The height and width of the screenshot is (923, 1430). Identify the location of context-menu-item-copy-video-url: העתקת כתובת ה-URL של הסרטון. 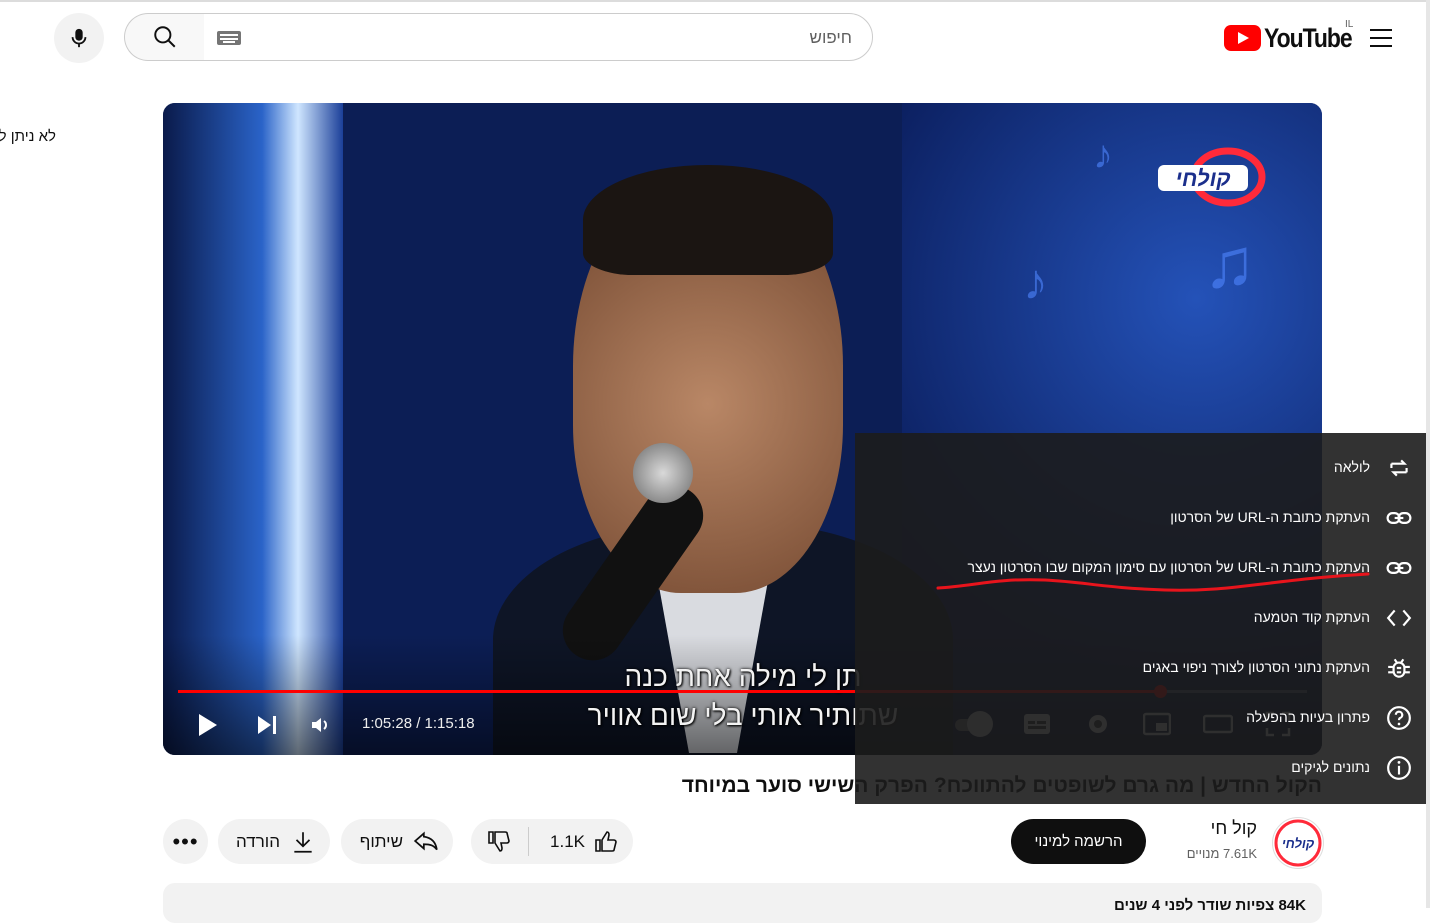
(1140, 518).